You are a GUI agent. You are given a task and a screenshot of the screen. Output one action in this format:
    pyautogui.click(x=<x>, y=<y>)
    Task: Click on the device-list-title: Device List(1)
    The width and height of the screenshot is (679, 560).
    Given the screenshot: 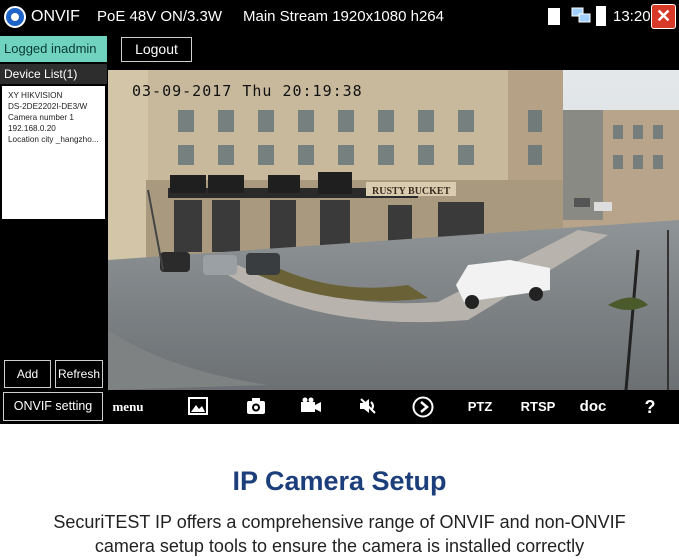 What is the action you would take?
    pyautogui.click(x=53, y=74)
    